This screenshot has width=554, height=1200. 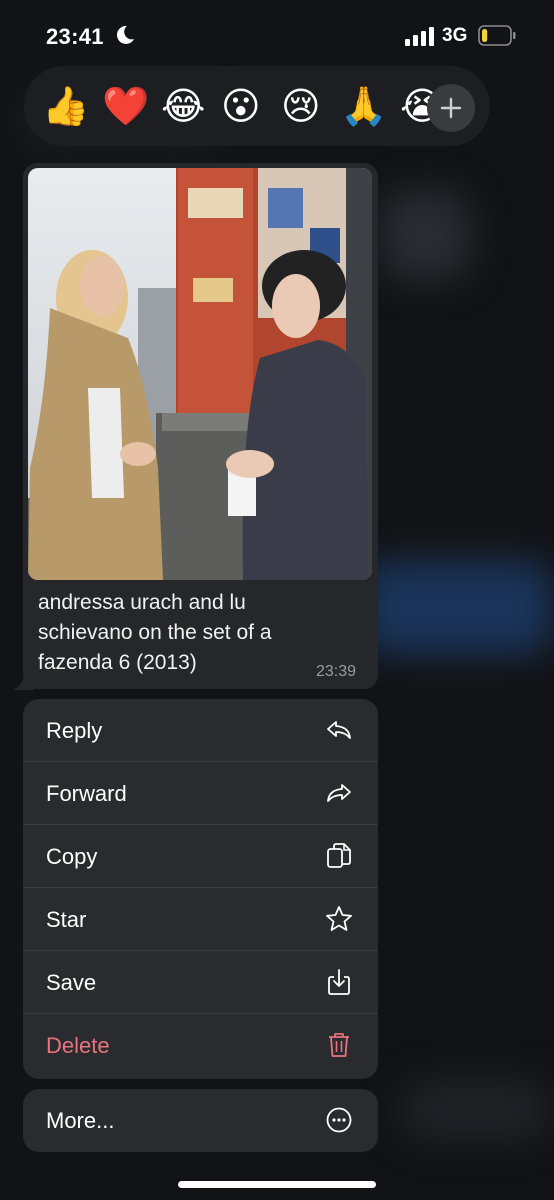 I want to click on message-timestamp: 23:39, so click(x=336, y=671).